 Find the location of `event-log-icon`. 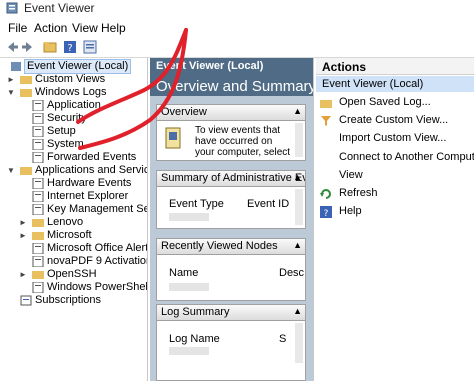

event-log-icon is located at coordinates (173, 138).